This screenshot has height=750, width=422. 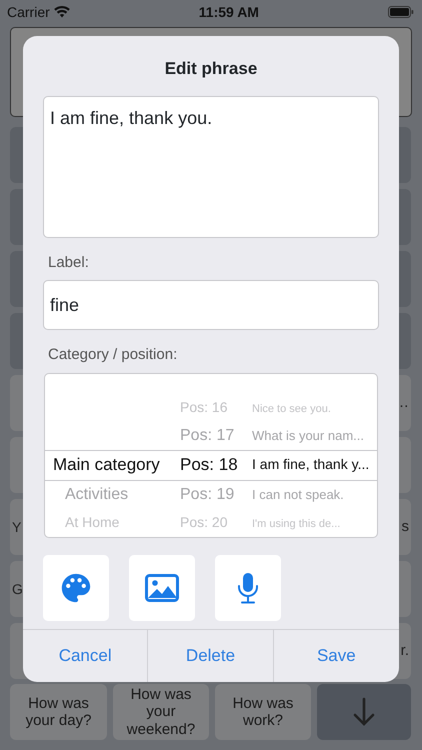 What do you see at coordinates (211, 656) in the screenshot?
I see `dialog-button: Delete` at bounding box center [211, 656].